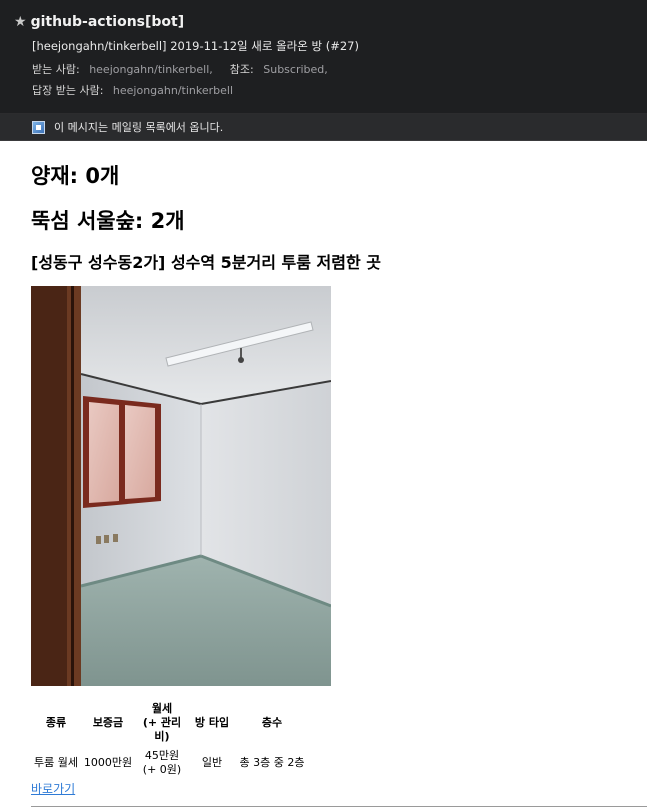  I want to click on cell-room-type: 일반, so click(212, 762).